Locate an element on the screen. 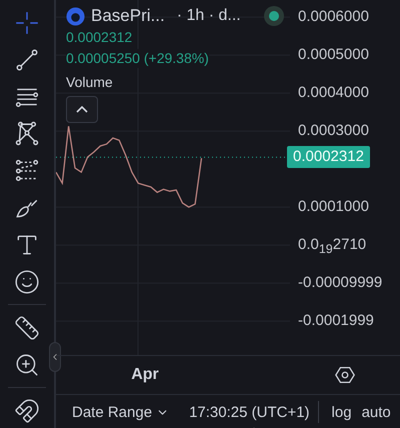 This screenshot has height=428, width=400. price-axis-label: 0.0004000 is located at coordinates (333, 93).